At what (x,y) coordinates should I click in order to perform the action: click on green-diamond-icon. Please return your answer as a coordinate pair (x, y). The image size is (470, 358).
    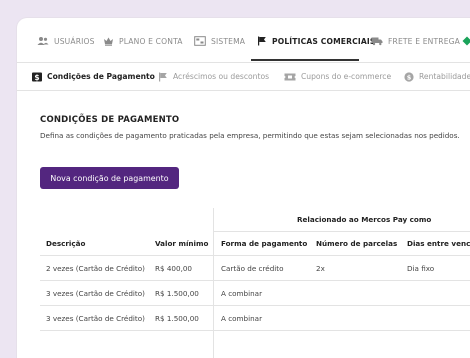
    Looking at the image, I should click on (466, 41).